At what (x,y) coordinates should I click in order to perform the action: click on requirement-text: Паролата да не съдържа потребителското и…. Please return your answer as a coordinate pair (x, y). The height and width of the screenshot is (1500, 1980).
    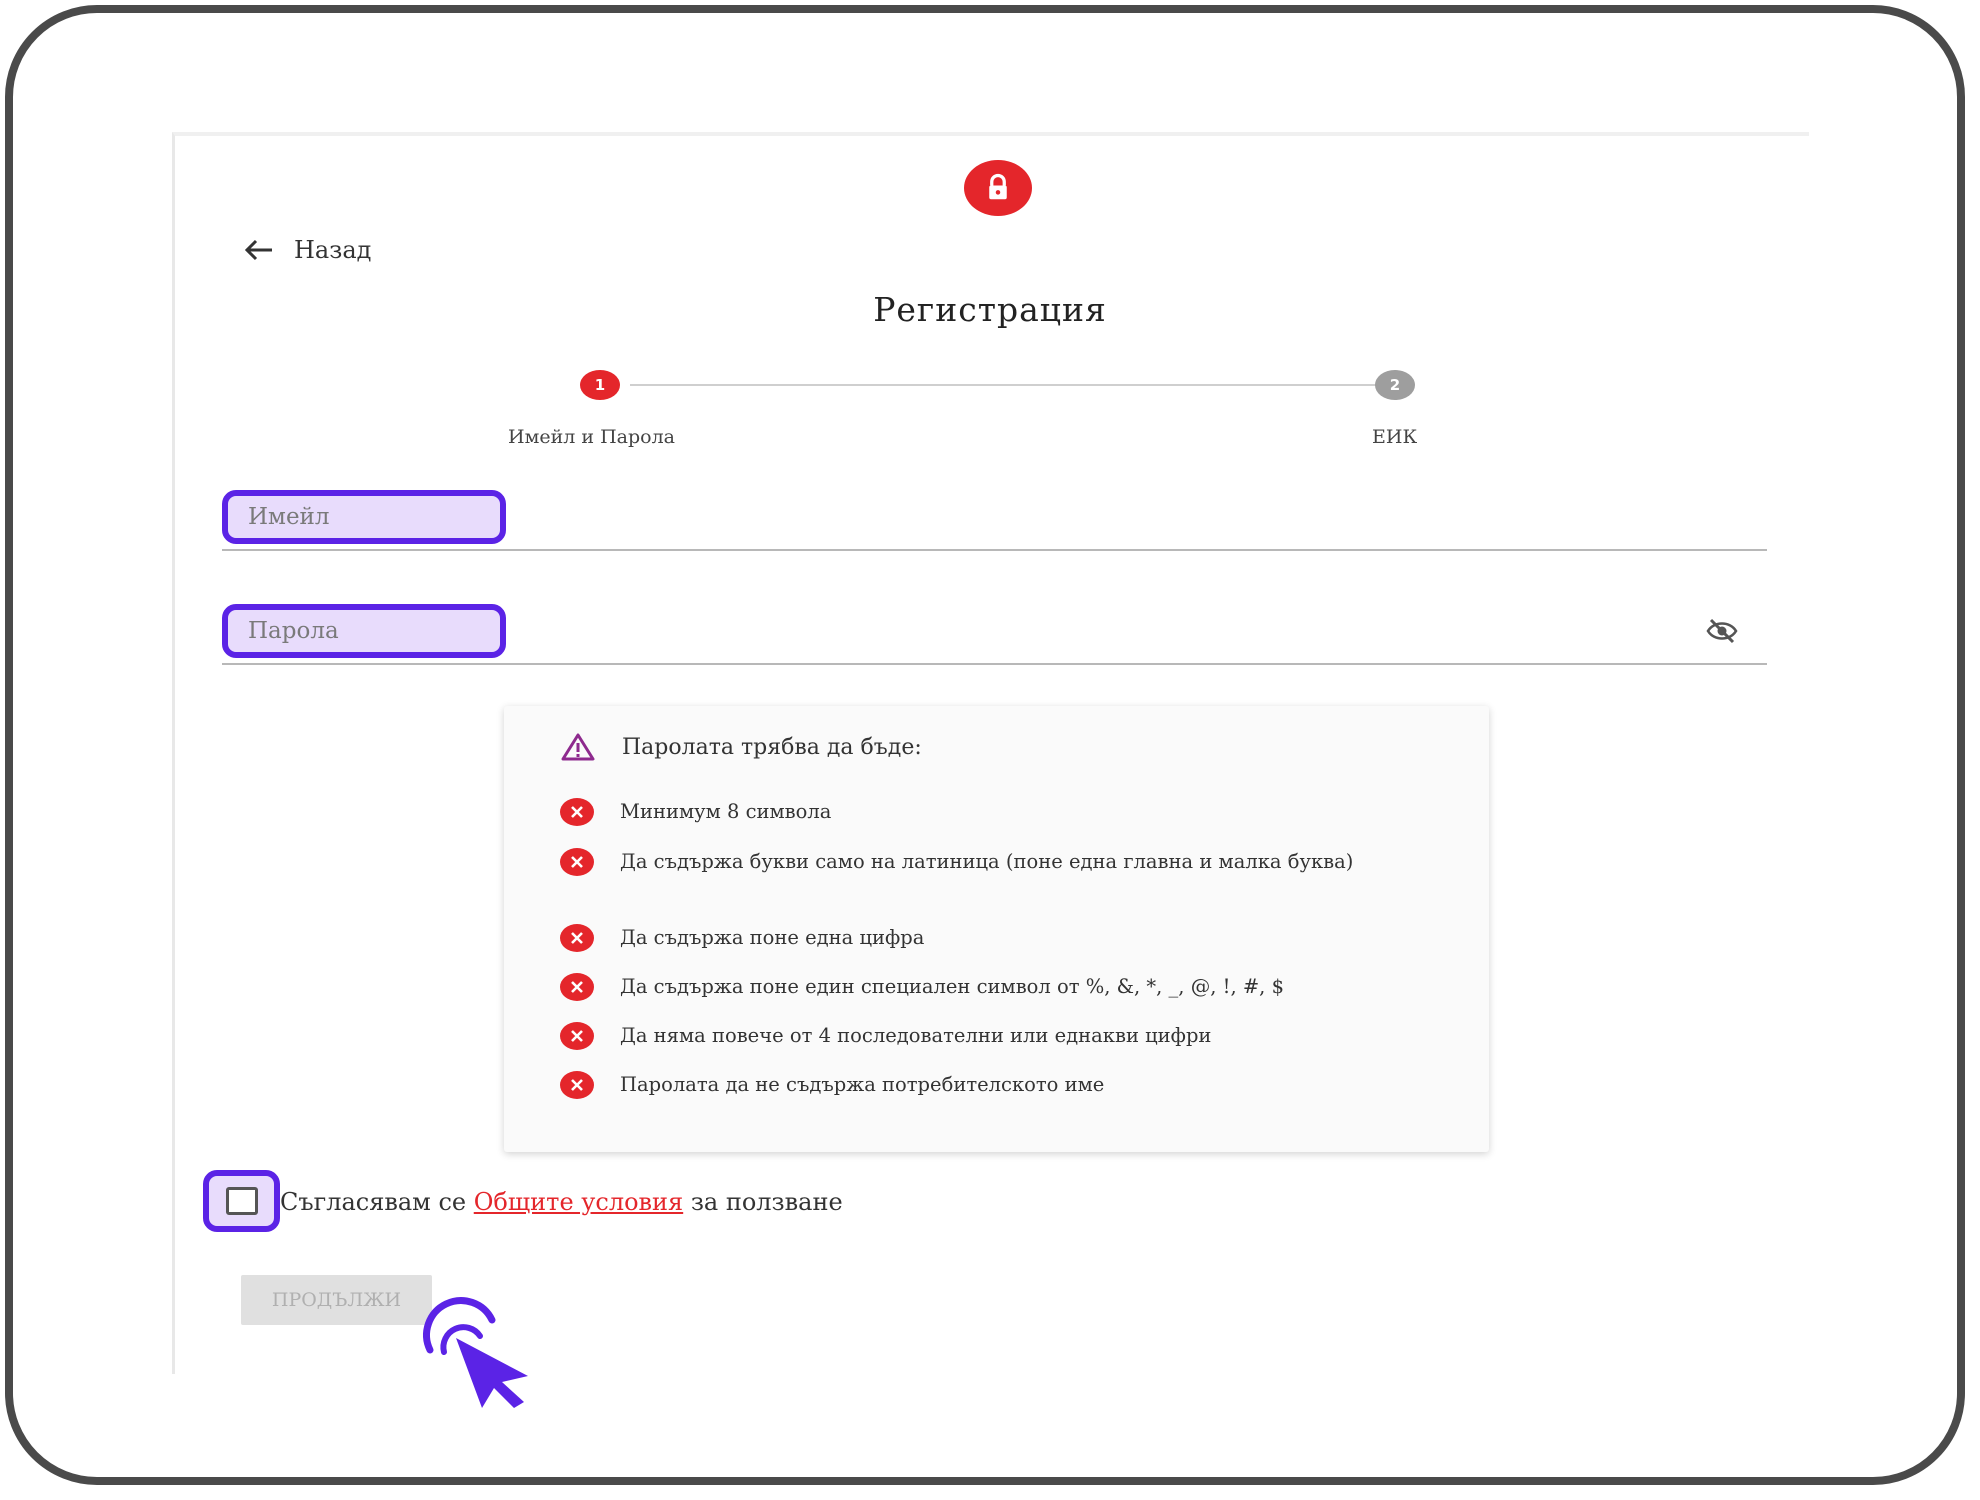
    Looking at the image, I should click on (862, 1084).